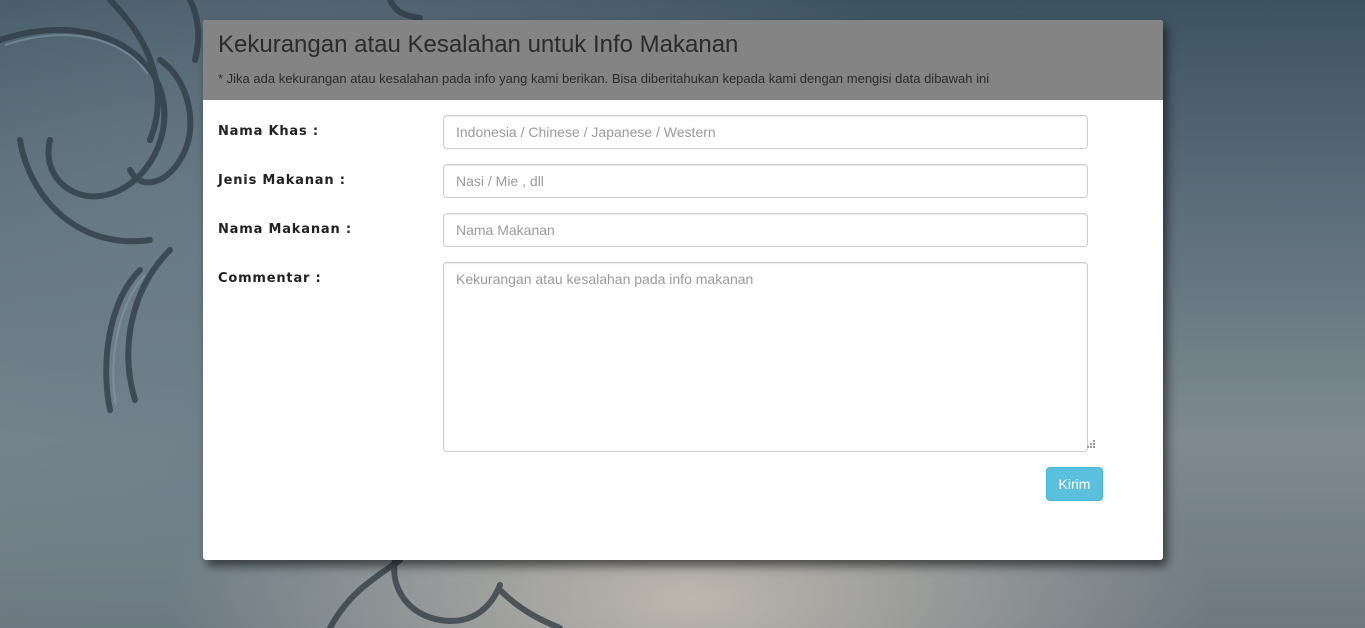 The height and width of the screenshot is (628, 1365). Describe the element at coordinates (285, 229) in the screenshot. I see `nama-makanan-label: Nama Makanan :` at that location.